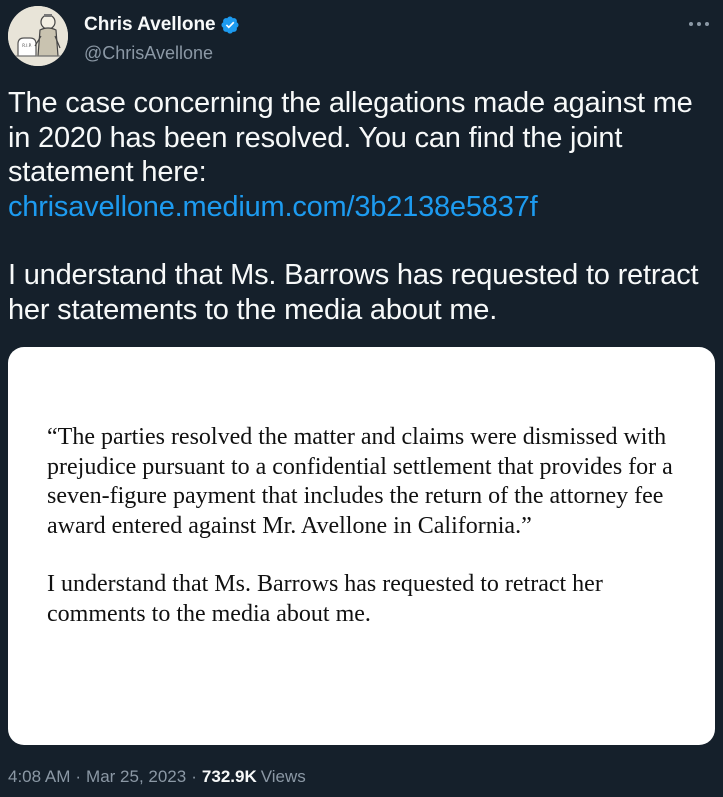 This screenshot has width=723, height=797. What do you see at coordinates (283, 776) in the screenshot?
I see `views-label: Views` at bounding box center [283, 776].